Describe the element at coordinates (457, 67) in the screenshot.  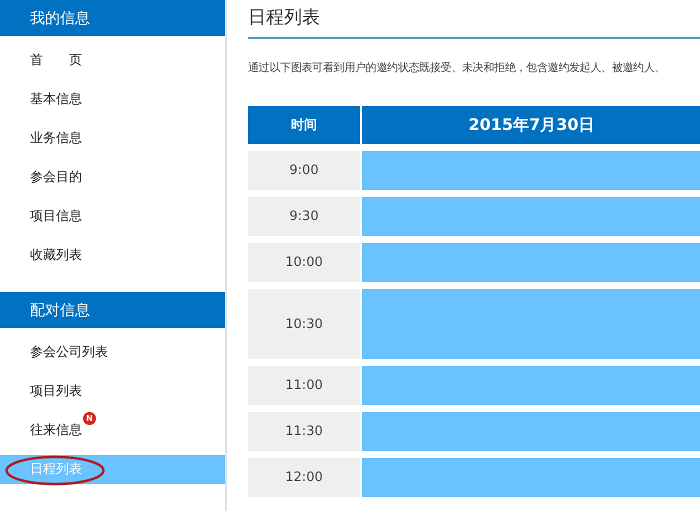
I see `description-text: 通过以下图表可看到用户的邀约状态既接受、未决和拒绝，包含邀约发起人、被邀约人、` at that location.